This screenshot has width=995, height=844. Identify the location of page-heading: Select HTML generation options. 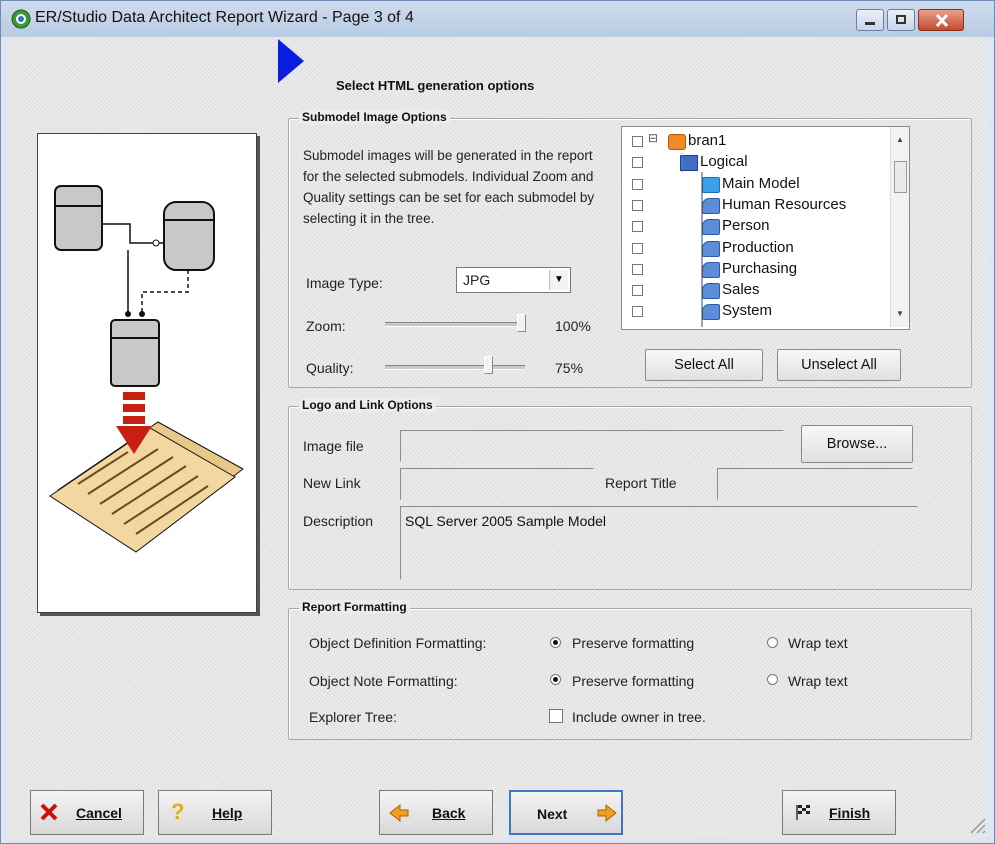
(435, 85).